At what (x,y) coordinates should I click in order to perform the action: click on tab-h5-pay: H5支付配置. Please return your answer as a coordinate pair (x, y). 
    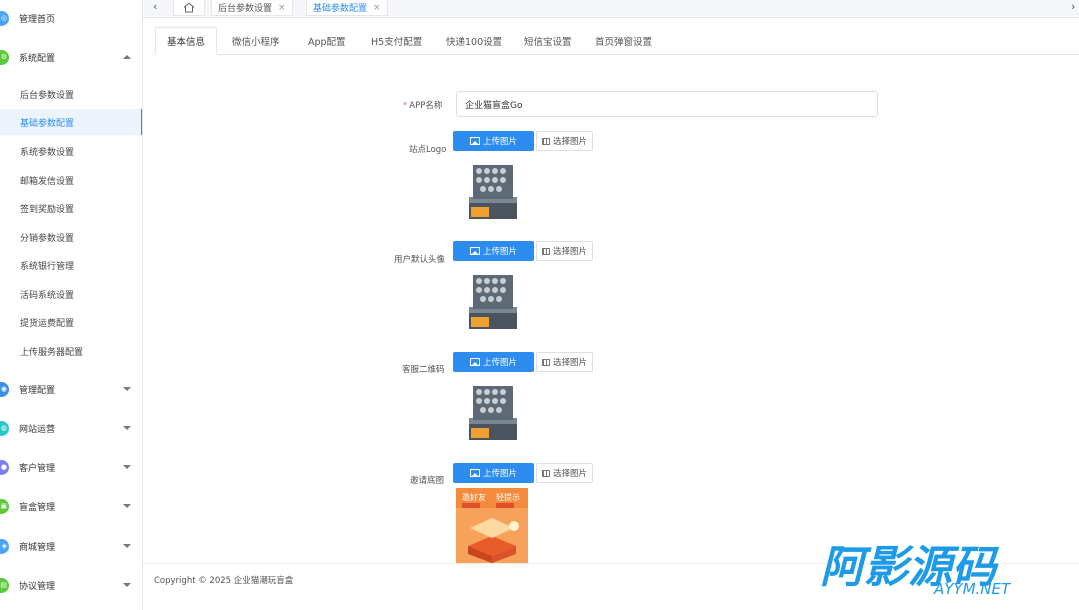
    Looking at the image, I should click on (396, 41).